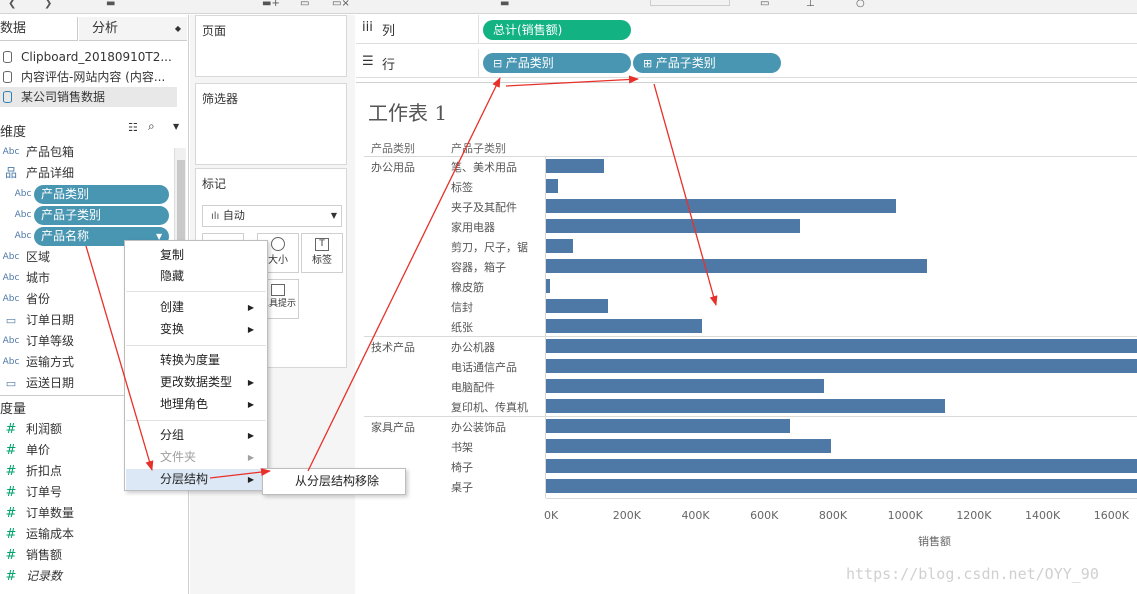 This screenshot has width=1137, height=594. I want to click on subcategory-label: 椅子, so click(462, 467).